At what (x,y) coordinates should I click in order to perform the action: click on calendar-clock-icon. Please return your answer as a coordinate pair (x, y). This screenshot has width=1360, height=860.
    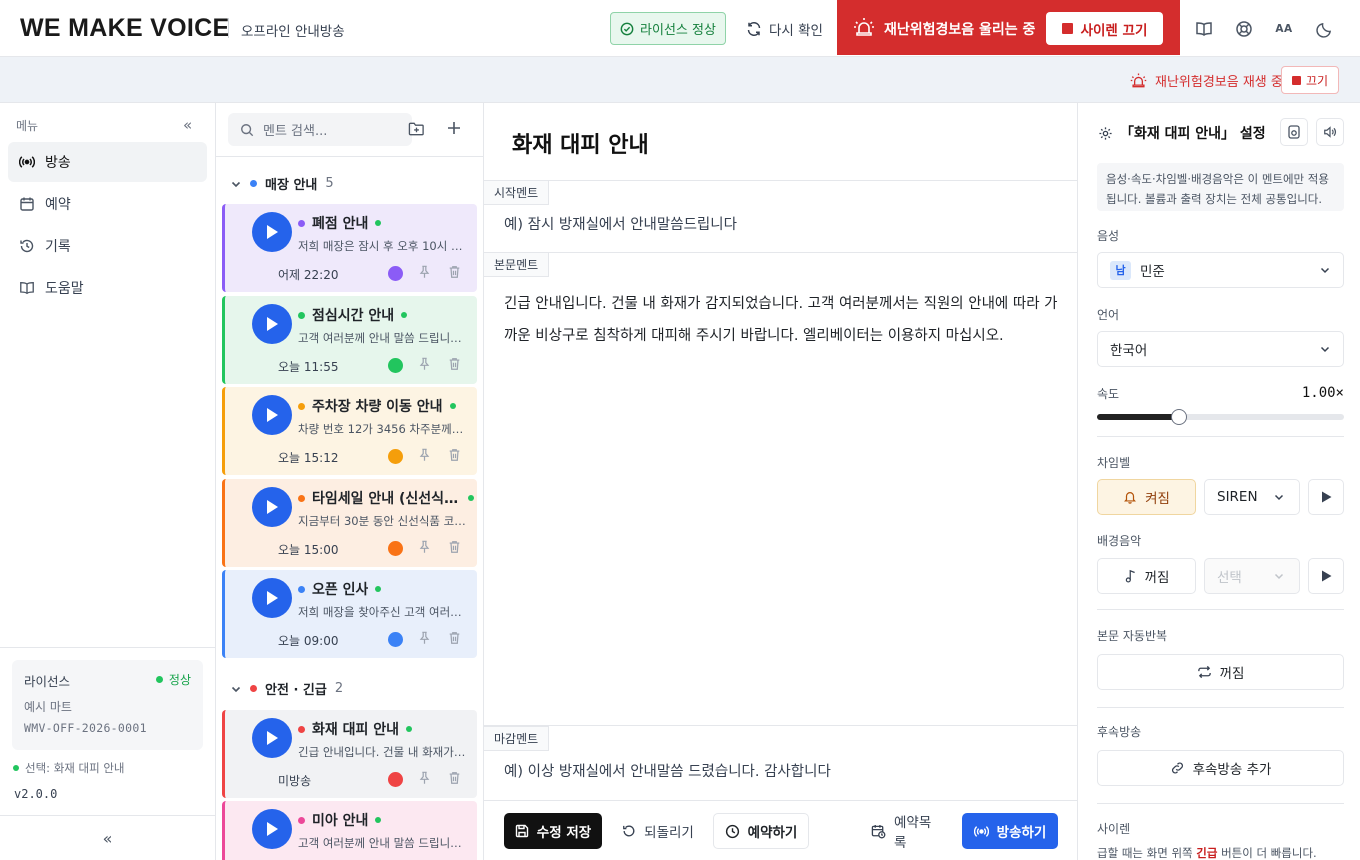
    Looking at the image, I should click on (878, 831).